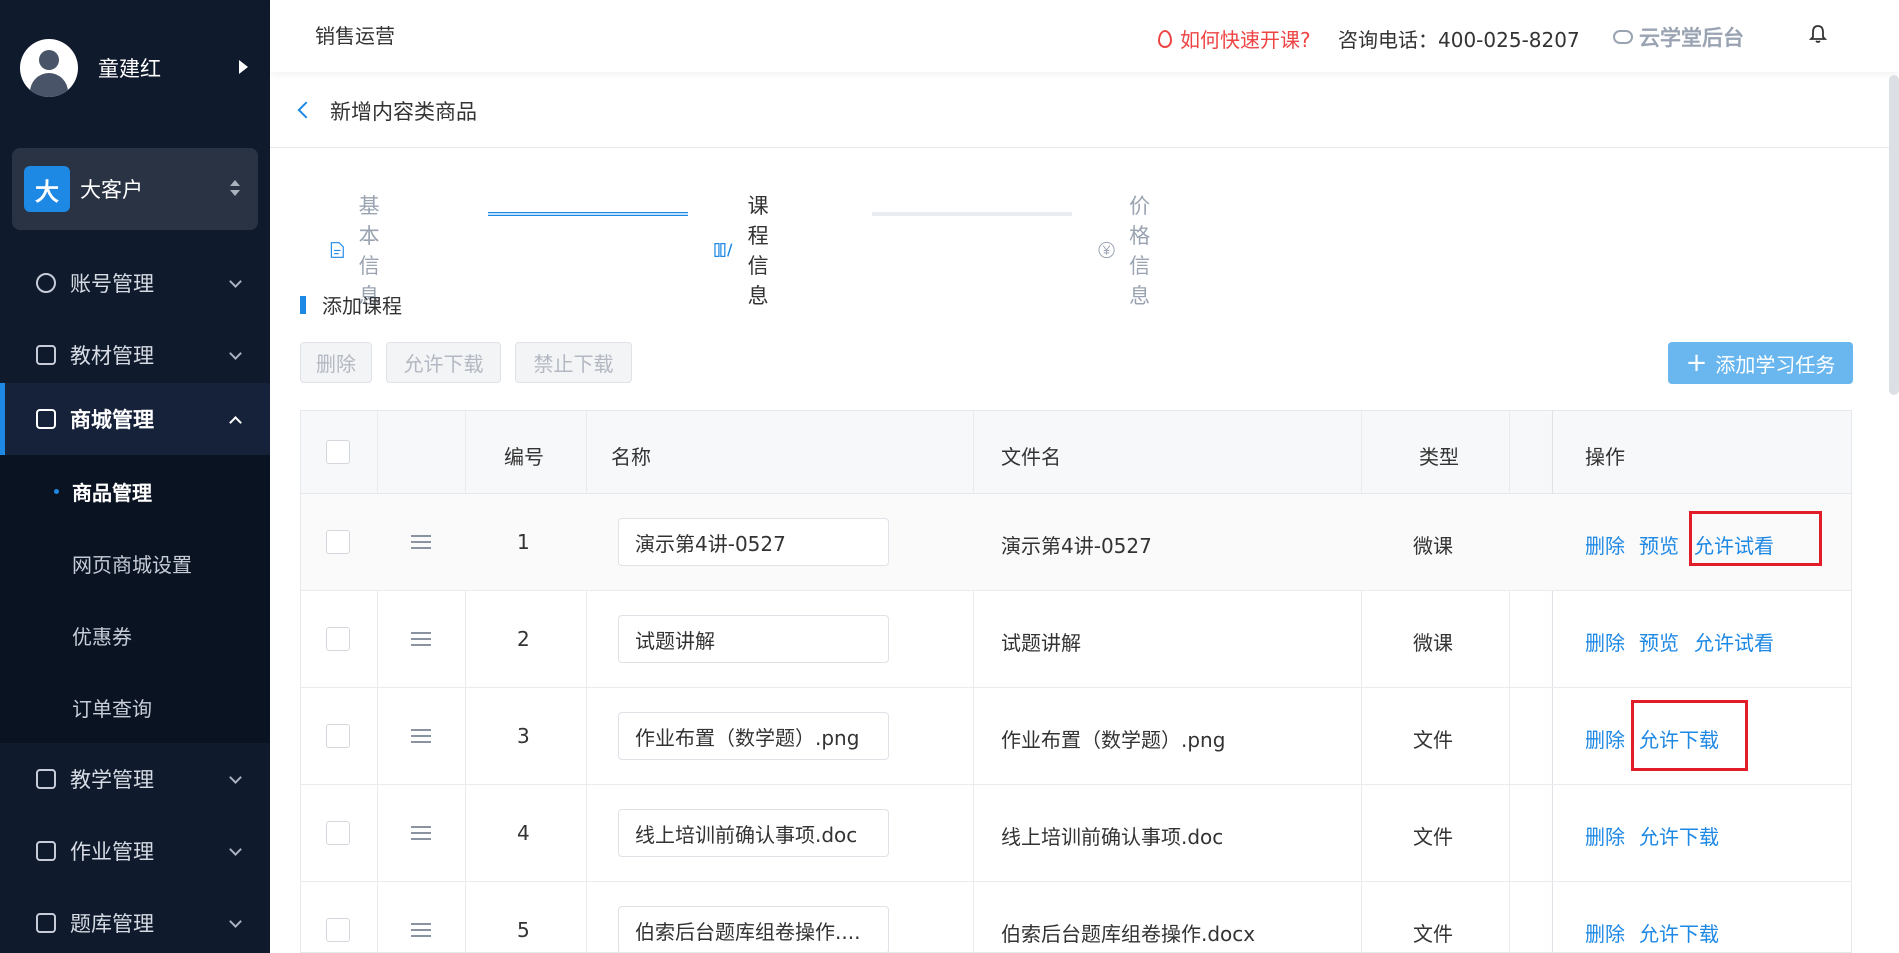 The width and height of the screenshot is (1899, 953). Describe the element at coordinates (306, 110) in the screenshot. I see `back-icon` at that location.